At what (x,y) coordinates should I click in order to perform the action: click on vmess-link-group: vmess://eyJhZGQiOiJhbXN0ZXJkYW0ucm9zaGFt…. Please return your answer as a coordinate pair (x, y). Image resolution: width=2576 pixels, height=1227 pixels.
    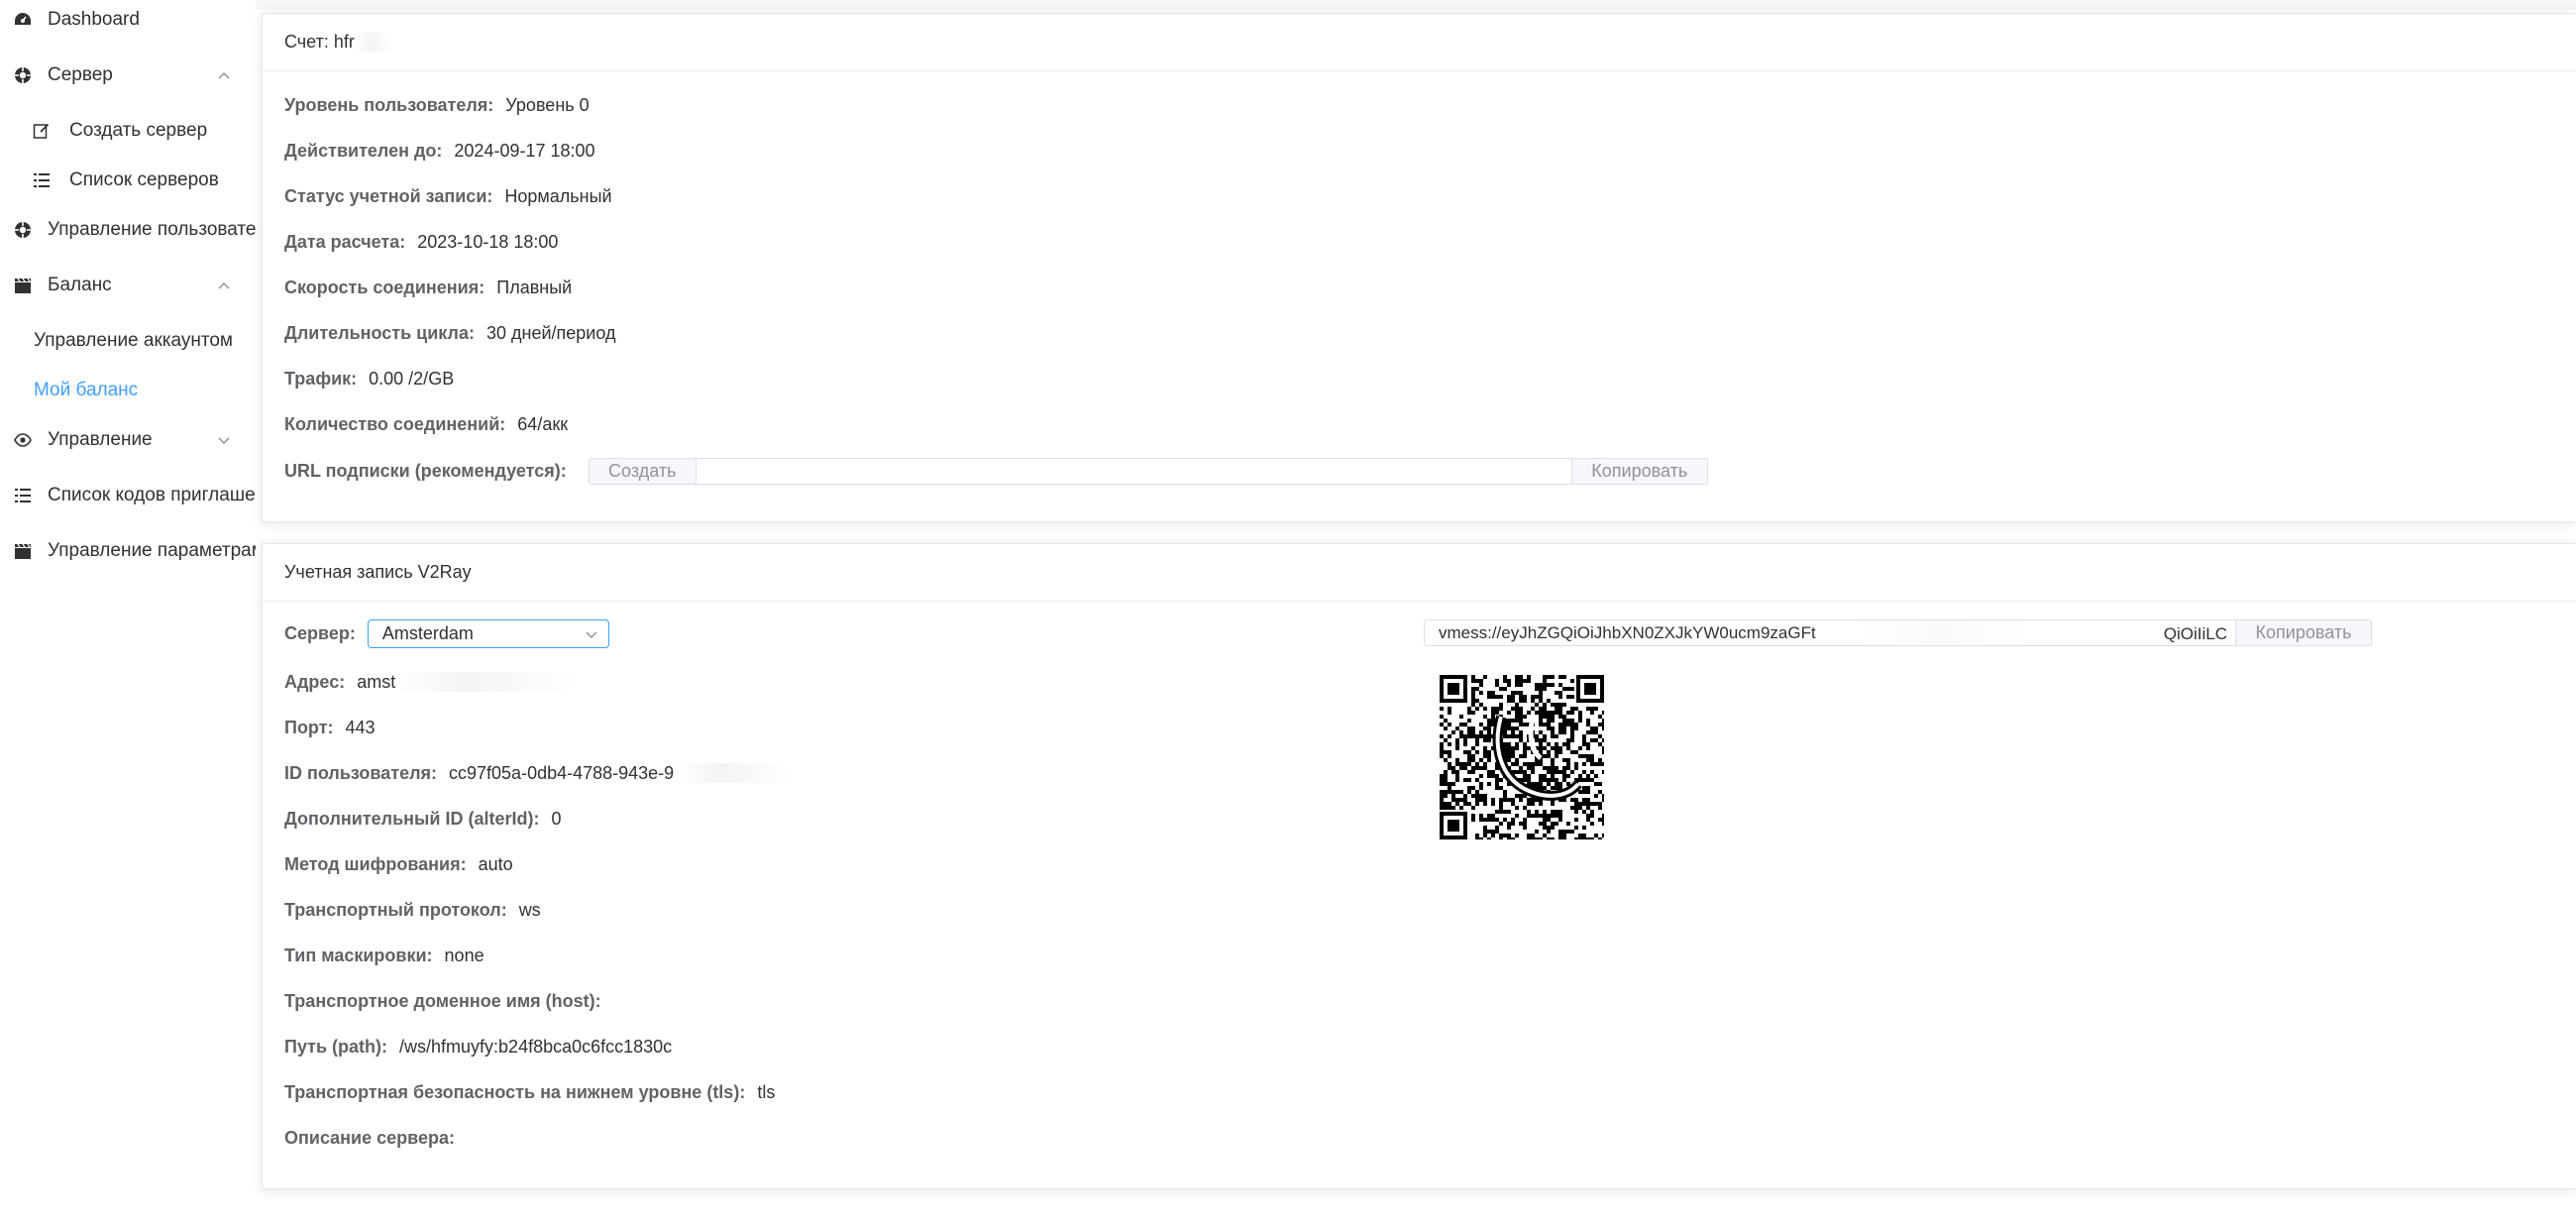
    Looking at the image, I should click on (1898, 632).